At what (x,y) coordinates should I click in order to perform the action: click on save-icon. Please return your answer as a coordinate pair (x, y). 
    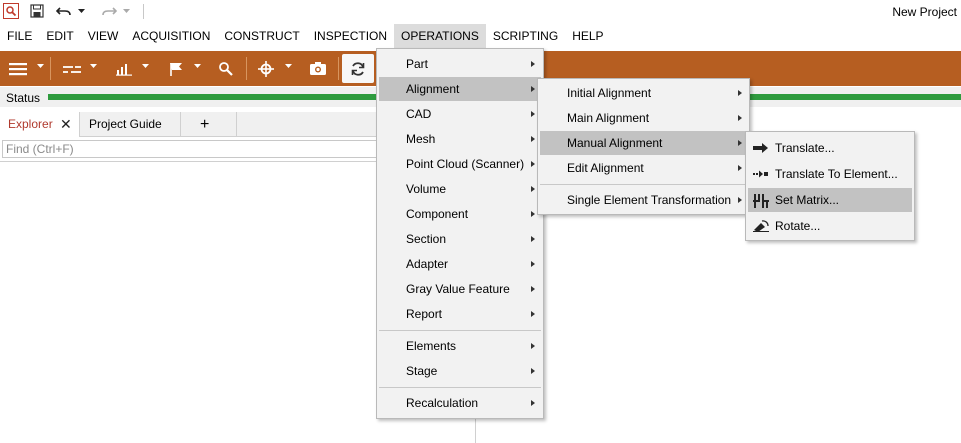
    Looking at the image, I should click on (37, 11).